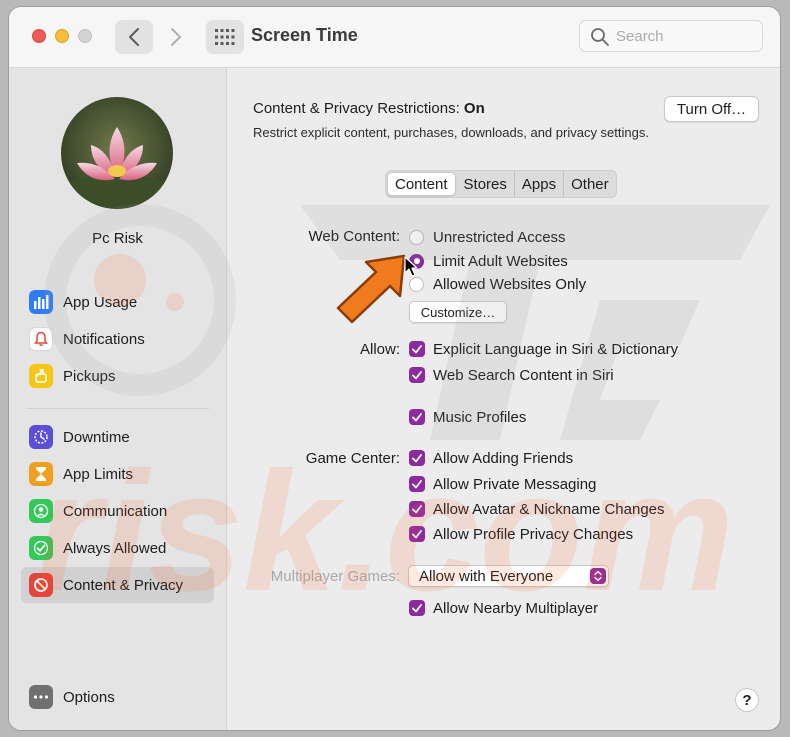 The image size is (790, 737). I want to click on radio-label: Limit Adult Websites, so click(500, 261).